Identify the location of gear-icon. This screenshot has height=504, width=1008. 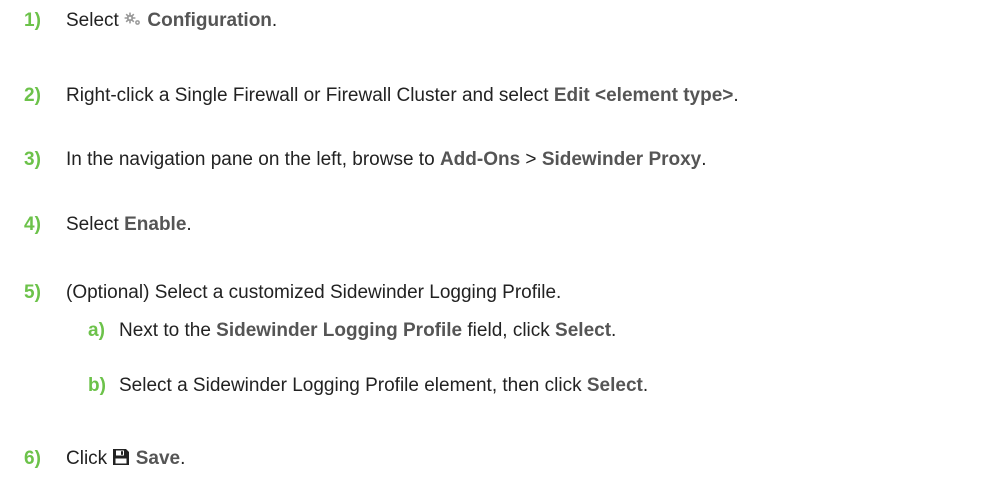
(133, 19).